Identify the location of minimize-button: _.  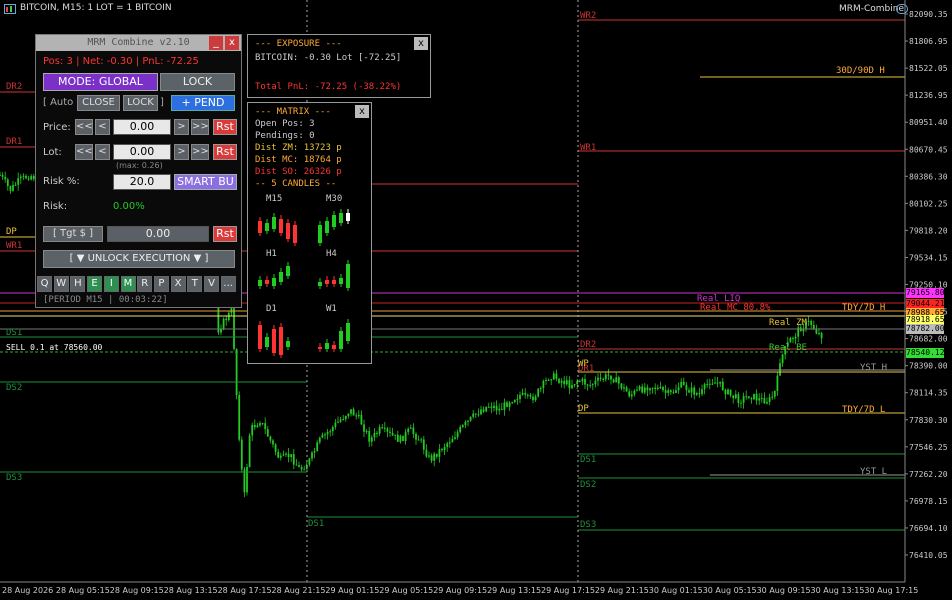
(216, 43).